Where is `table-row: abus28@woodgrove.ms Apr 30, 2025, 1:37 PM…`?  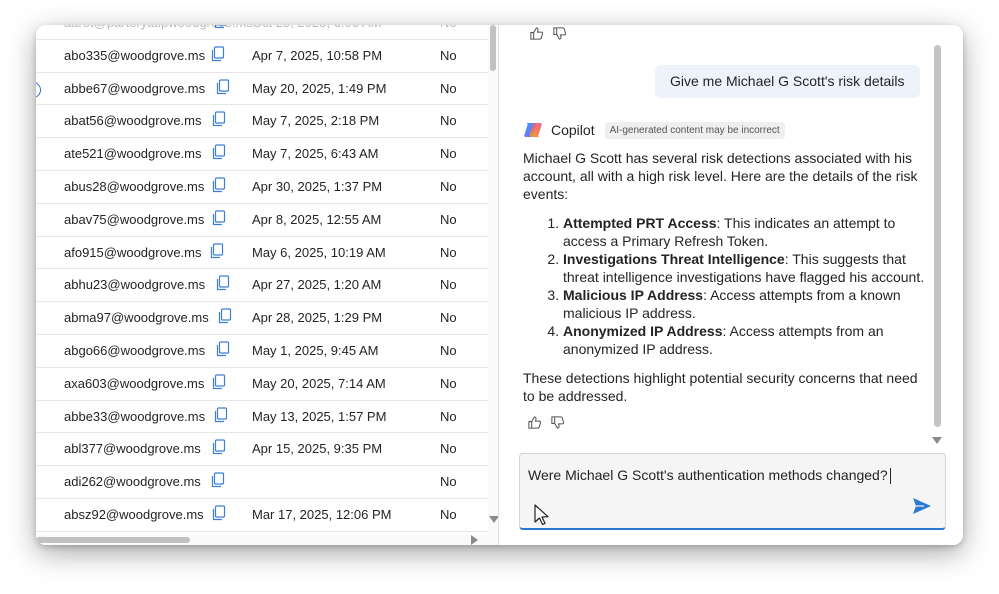
table-row: abus28@woodgrove.ms Apr 30, 2025, 1:37 PM… is located at coordinates (262, 187).